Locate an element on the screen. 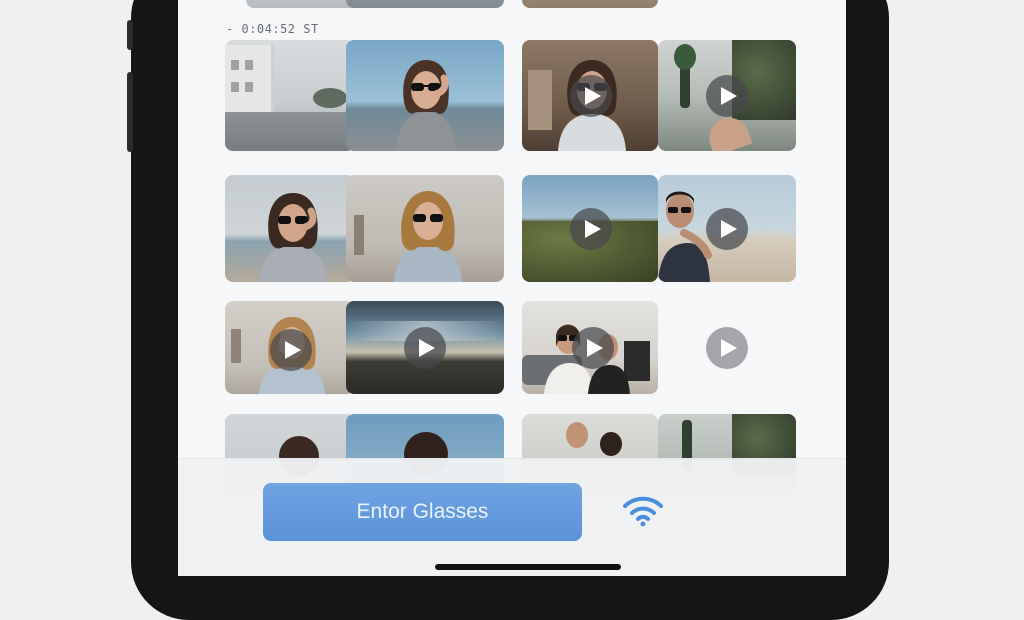 This screenshot has height=620, width=1024. gallery-thumb-sunset is located at coordinates (425, 347).